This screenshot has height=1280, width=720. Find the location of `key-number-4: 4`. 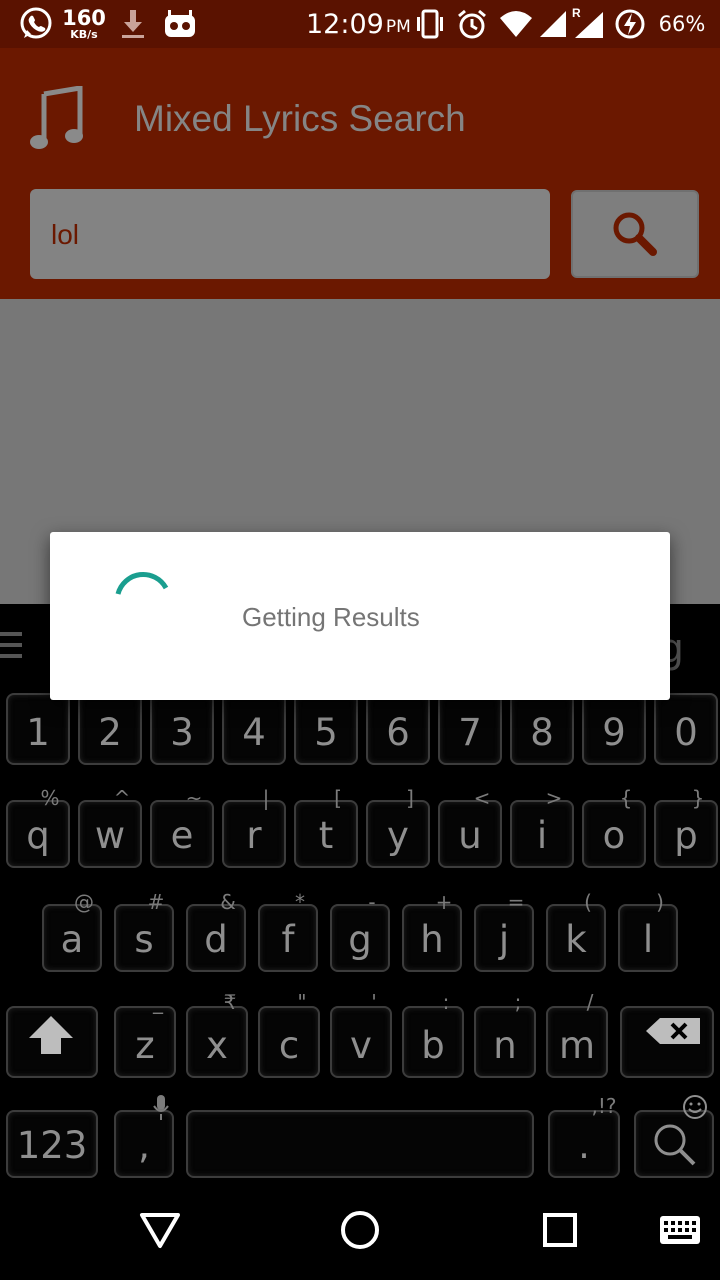

key-number-4: 4 is located at coordinates (254, 729).